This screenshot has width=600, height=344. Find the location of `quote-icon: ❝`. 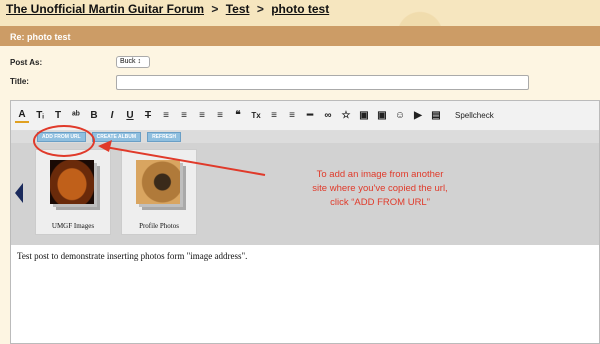

quote-icon: ❝ is located at coordinates (238, 116).